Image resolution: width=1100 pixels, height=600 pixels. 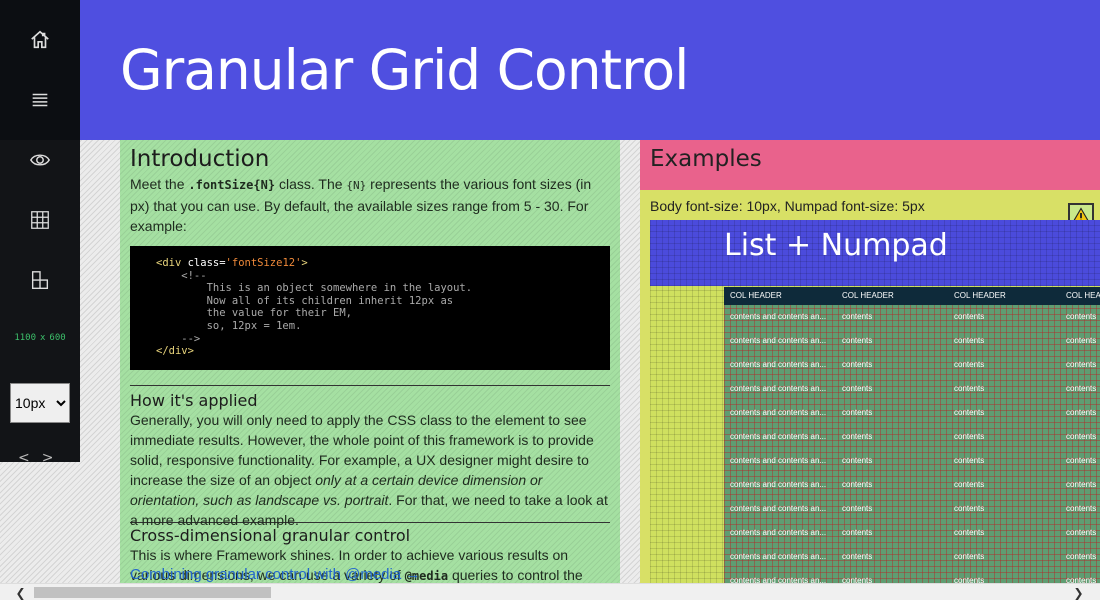 What do you see at coordinates (152, 592) in the screenshot?
I see `scroll-thumb` at bounding box center [152, 592].